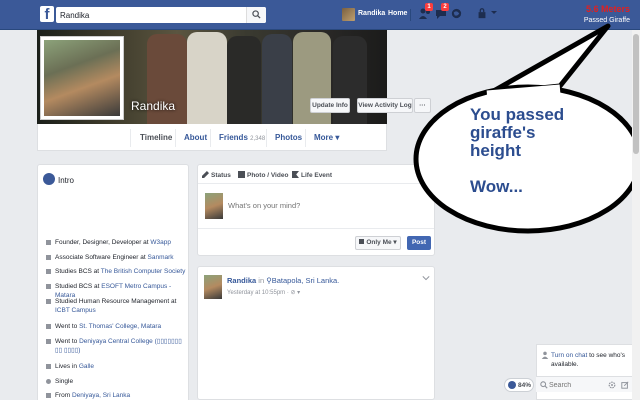 This screenshot has height=400, width=640. What do you see at coordinates (549, 59) in the screenshot?
I see `speech-bubble-tail` at bounding box center [549, 59].